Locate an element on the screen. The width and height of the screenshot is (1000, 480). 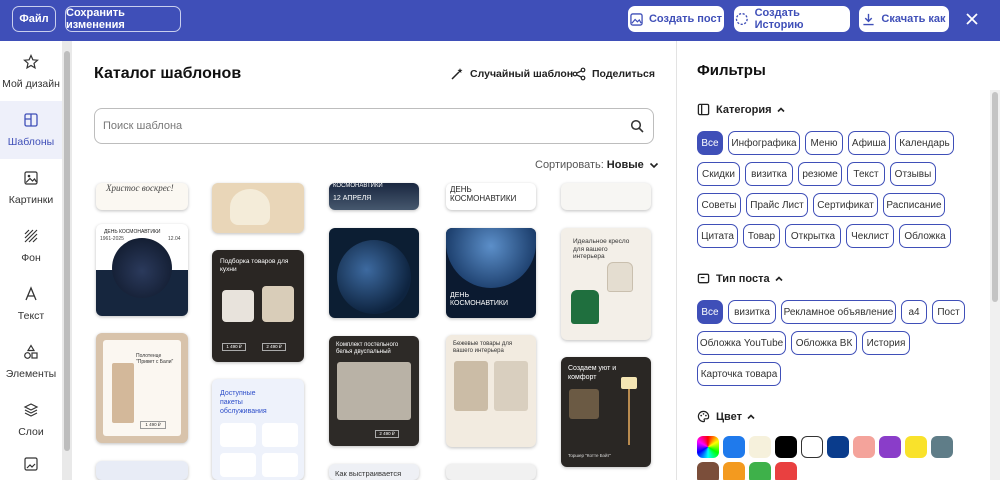
post-type-chip: Карточка товара is located at coordinates (739, 374).